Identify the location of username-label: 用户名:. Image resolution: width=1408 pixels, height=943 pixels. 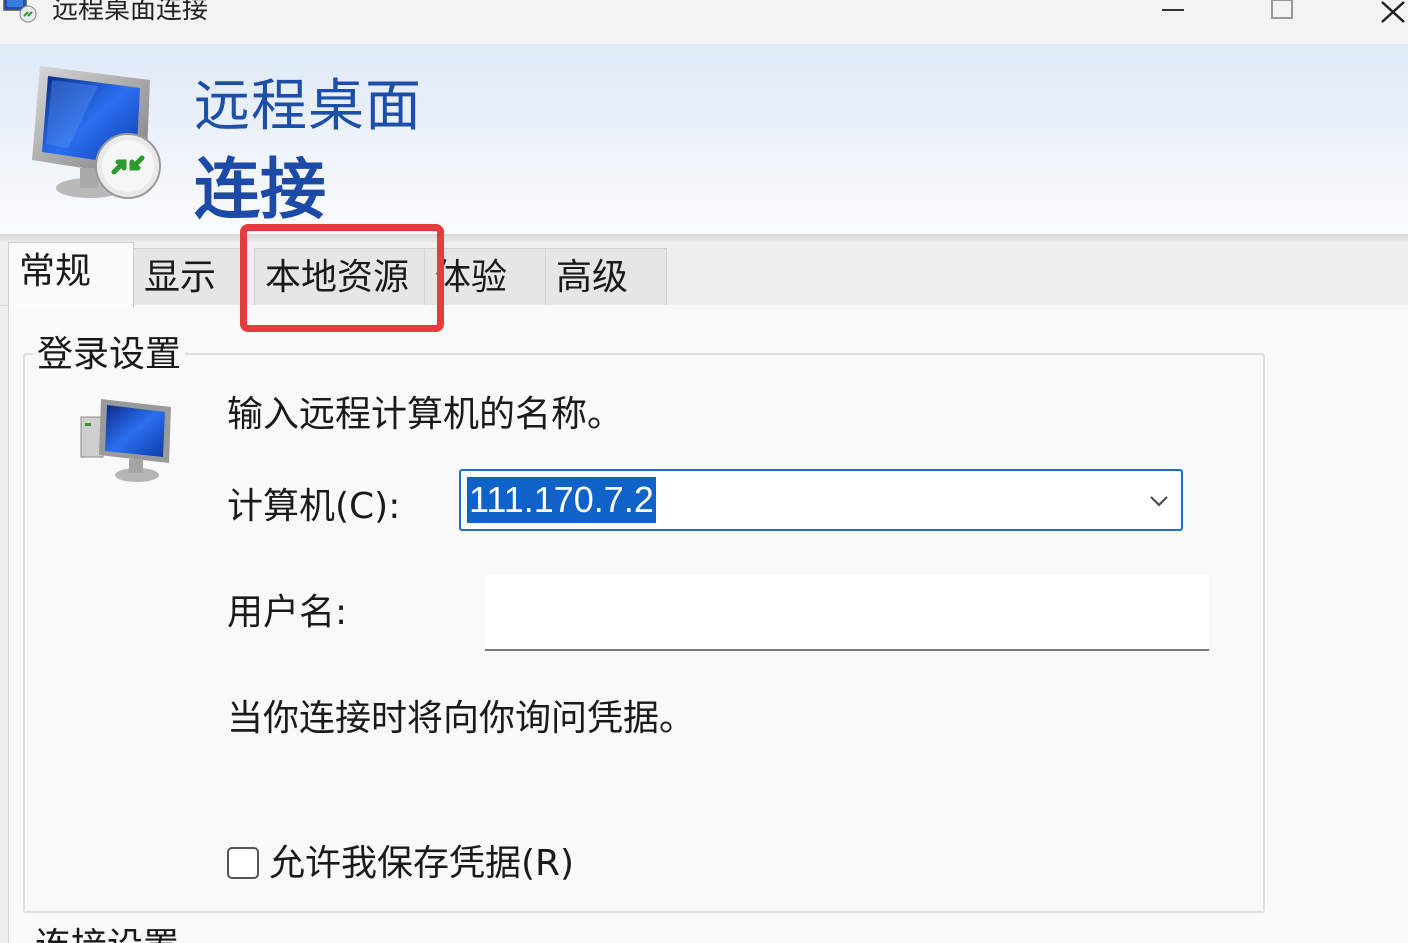
(287, 612).